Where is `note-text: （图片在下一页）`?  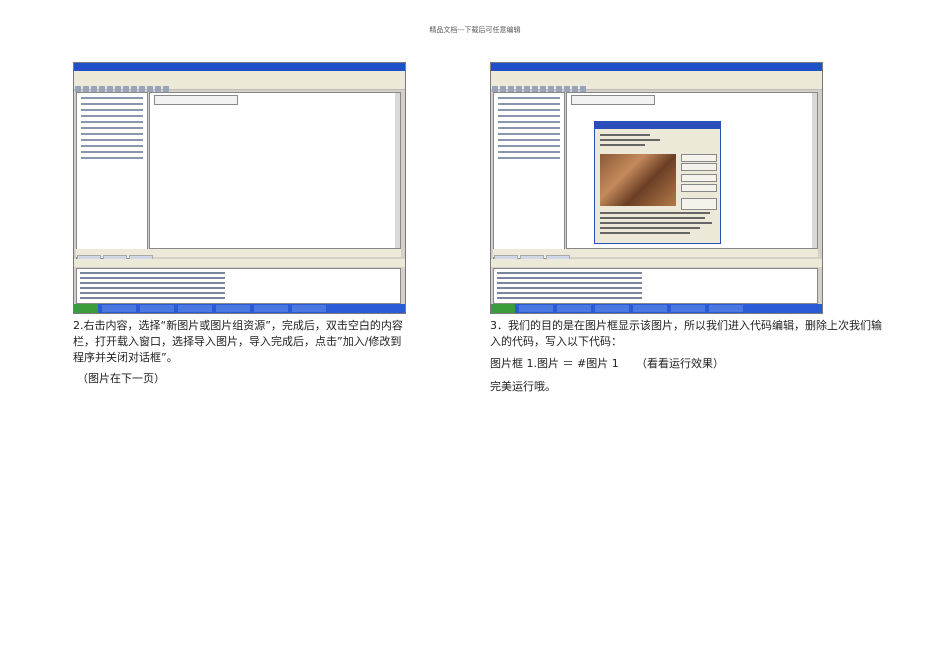 note-text: （图片在下一页） is located at coordinates (121, 378).